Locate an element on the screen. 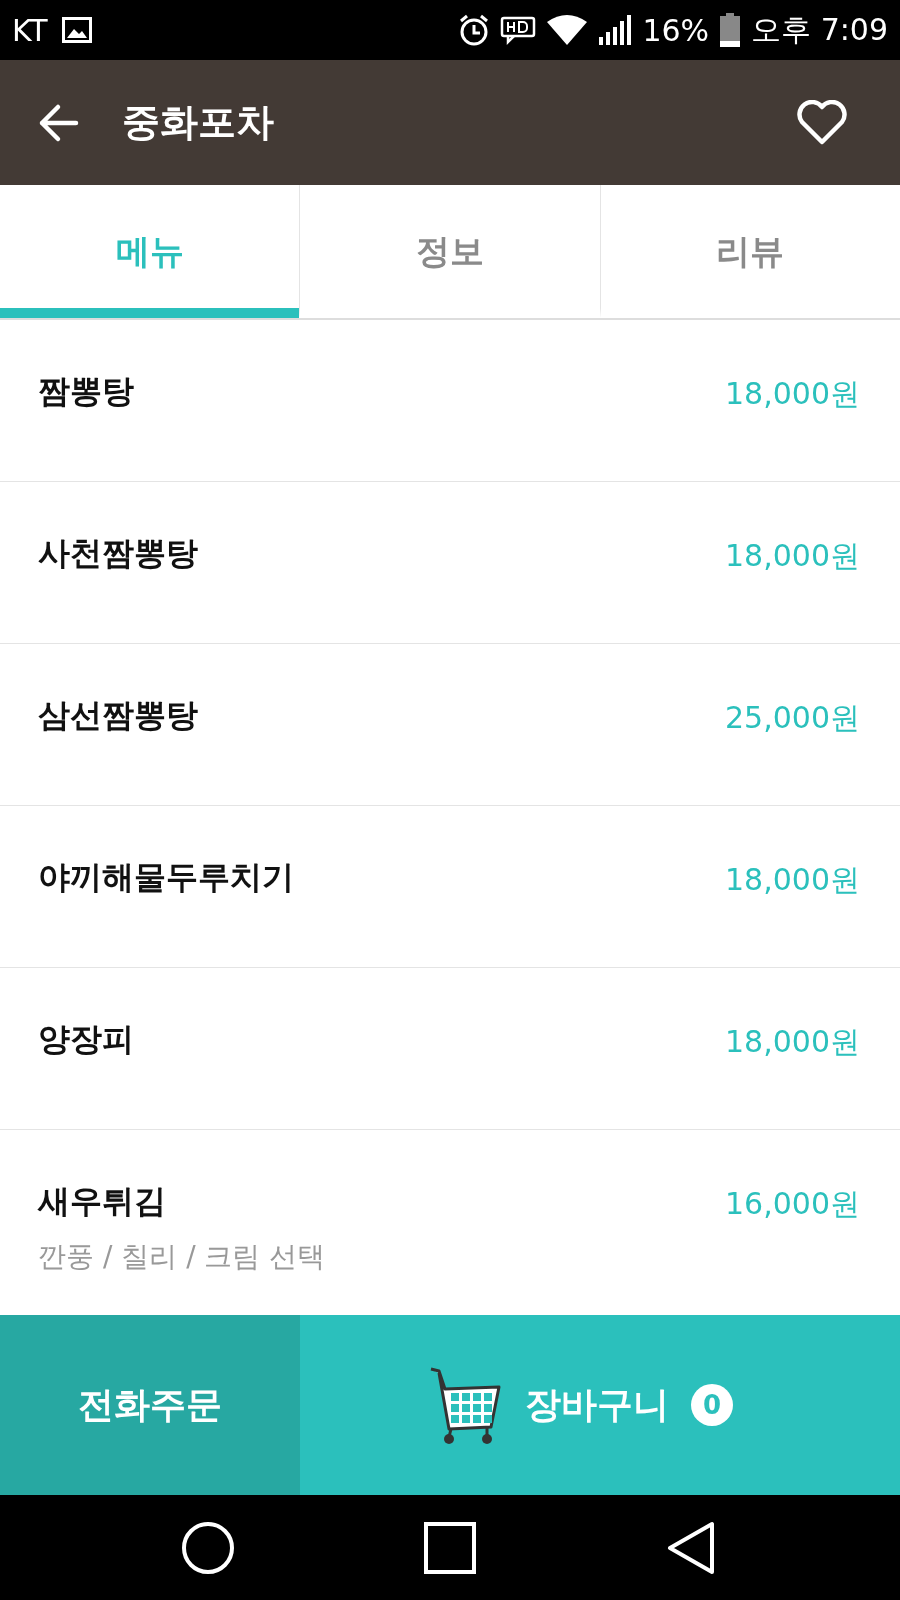  alarm-icon is located at coordinates (474, 30).